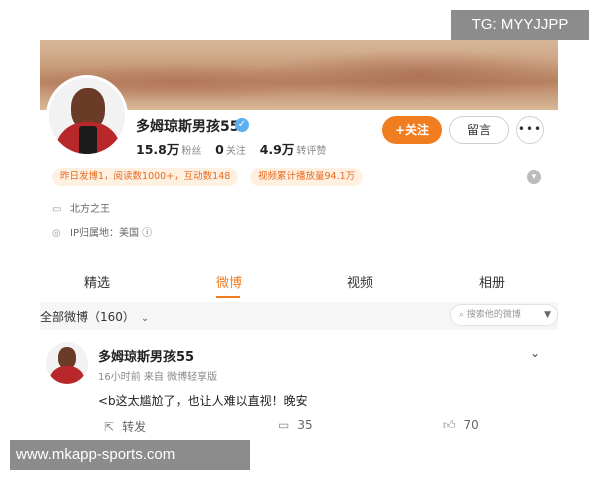  Describe the element at coordinates (360, 281) in the screenshot. I see `tab-video: 视频` at that location.